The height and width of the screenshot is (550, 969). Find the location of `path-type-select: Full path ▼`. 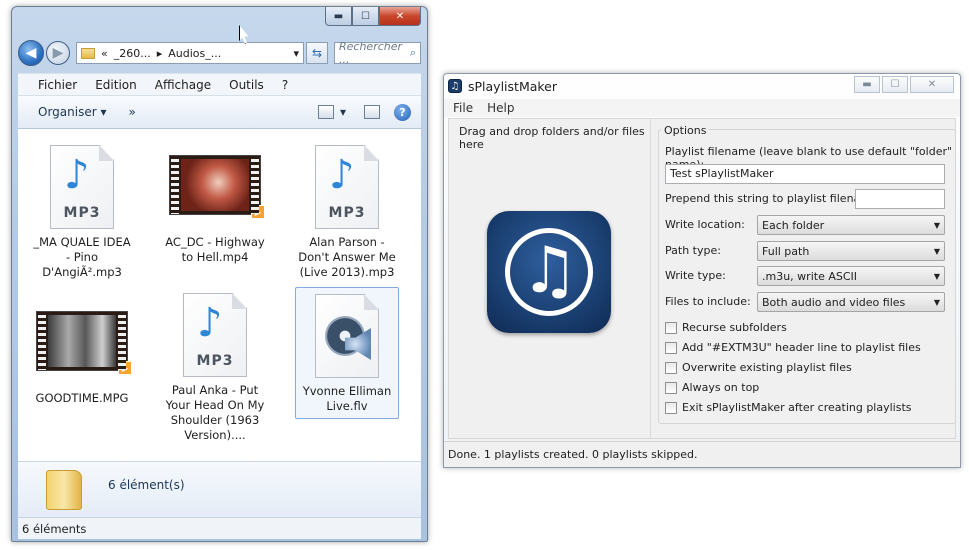

path-type-select: Full path ▼ is located at coordinates (851, 251).